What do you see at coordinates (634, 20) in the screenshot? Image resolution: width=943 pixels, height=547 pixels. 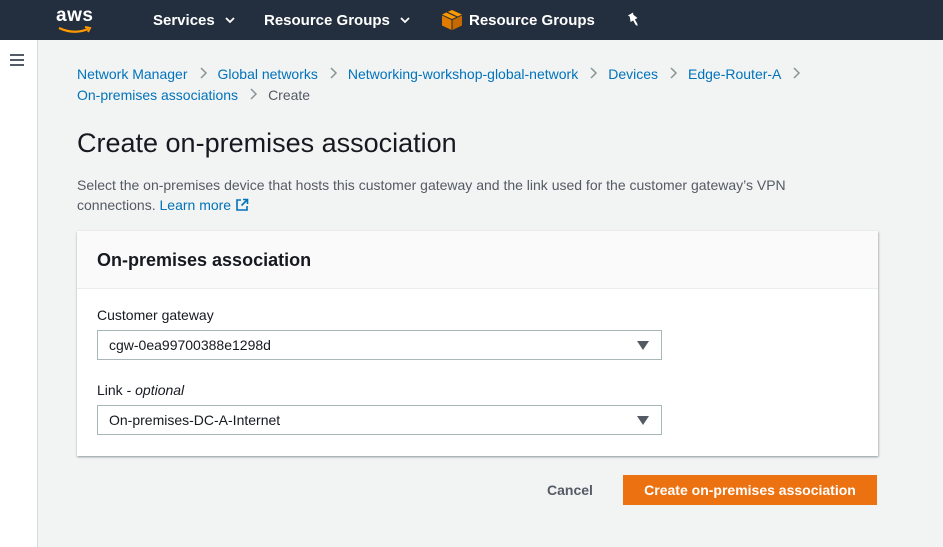 I see `pin-icon` at bounding box center [634, 20].